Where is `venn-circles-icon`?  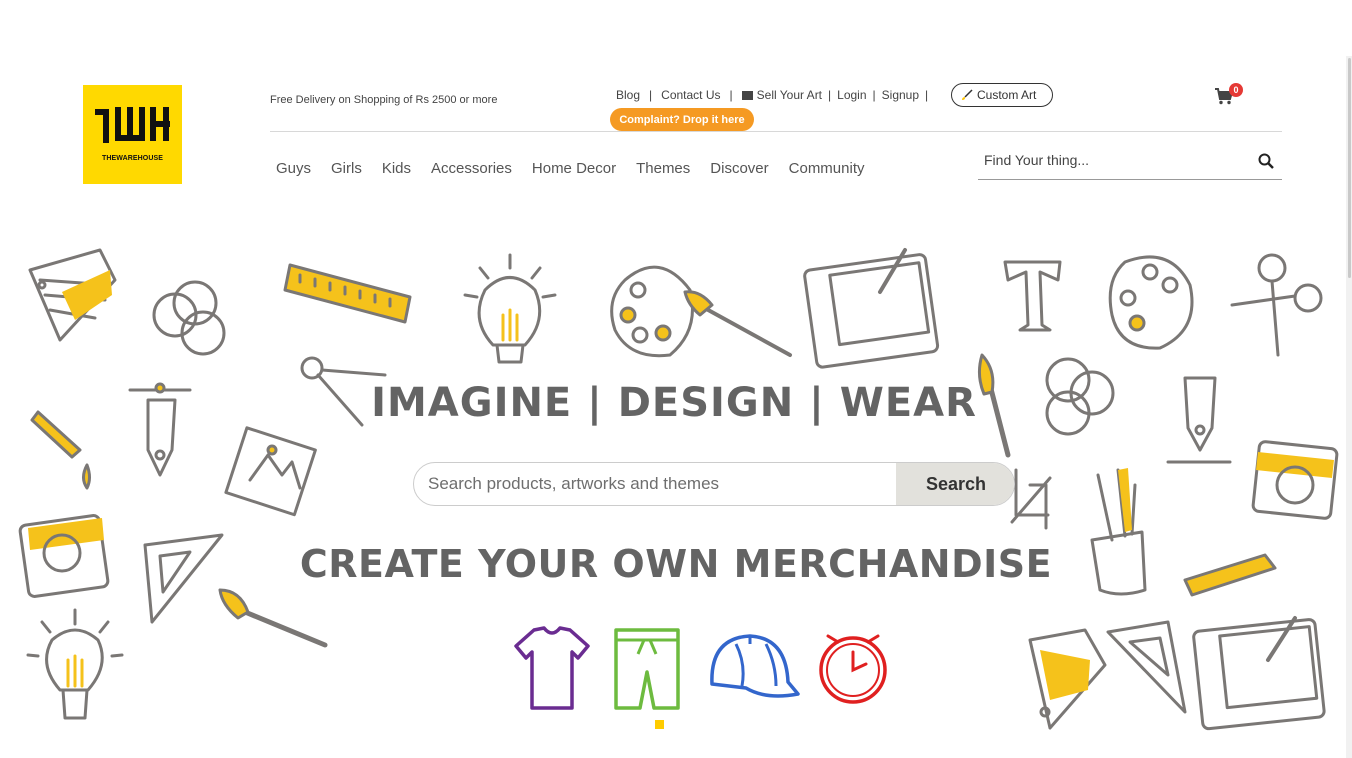 venn-circles-icon is located at coordinates (189, 318).